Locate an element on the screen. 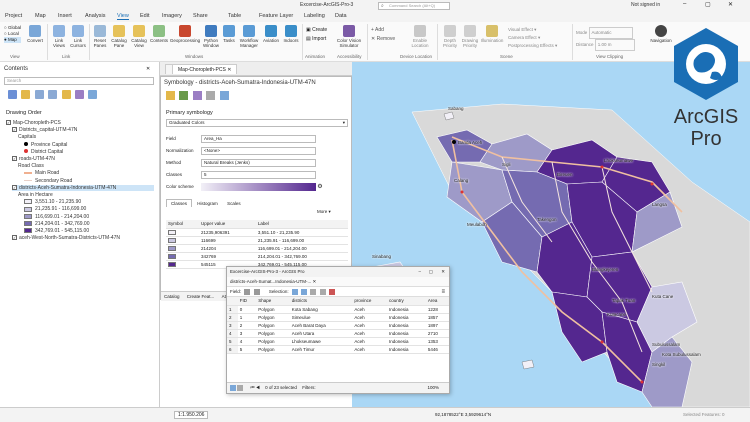 The height and width of the screenshot is (422, 750). tab-view: View is located at coordinates (123, 16).